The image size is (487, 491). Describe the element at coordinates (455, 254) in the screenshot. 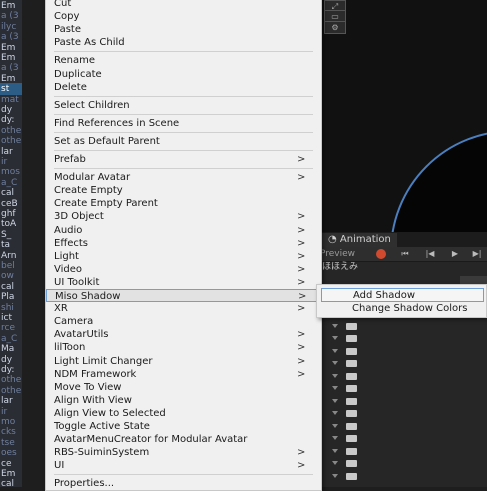

I see `play-icon: ▶` at that location.